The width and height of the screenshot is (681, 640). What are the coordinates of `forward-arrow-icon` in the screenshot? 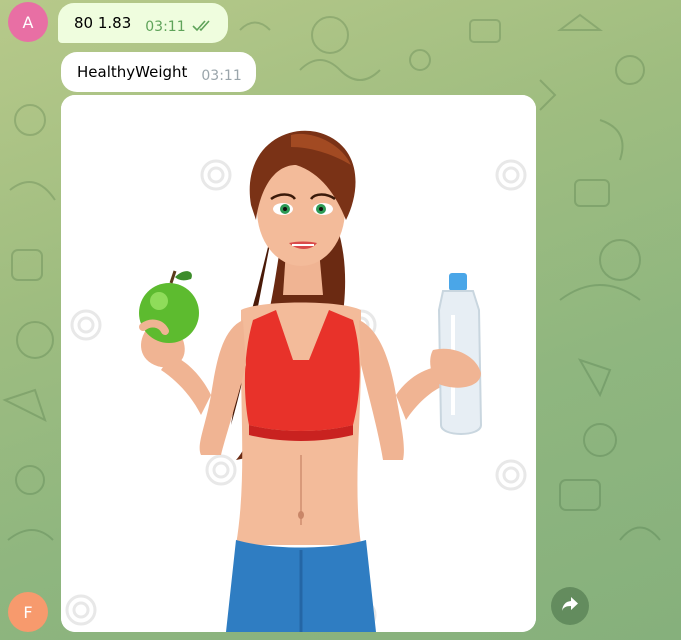 It's located at (570, 606).